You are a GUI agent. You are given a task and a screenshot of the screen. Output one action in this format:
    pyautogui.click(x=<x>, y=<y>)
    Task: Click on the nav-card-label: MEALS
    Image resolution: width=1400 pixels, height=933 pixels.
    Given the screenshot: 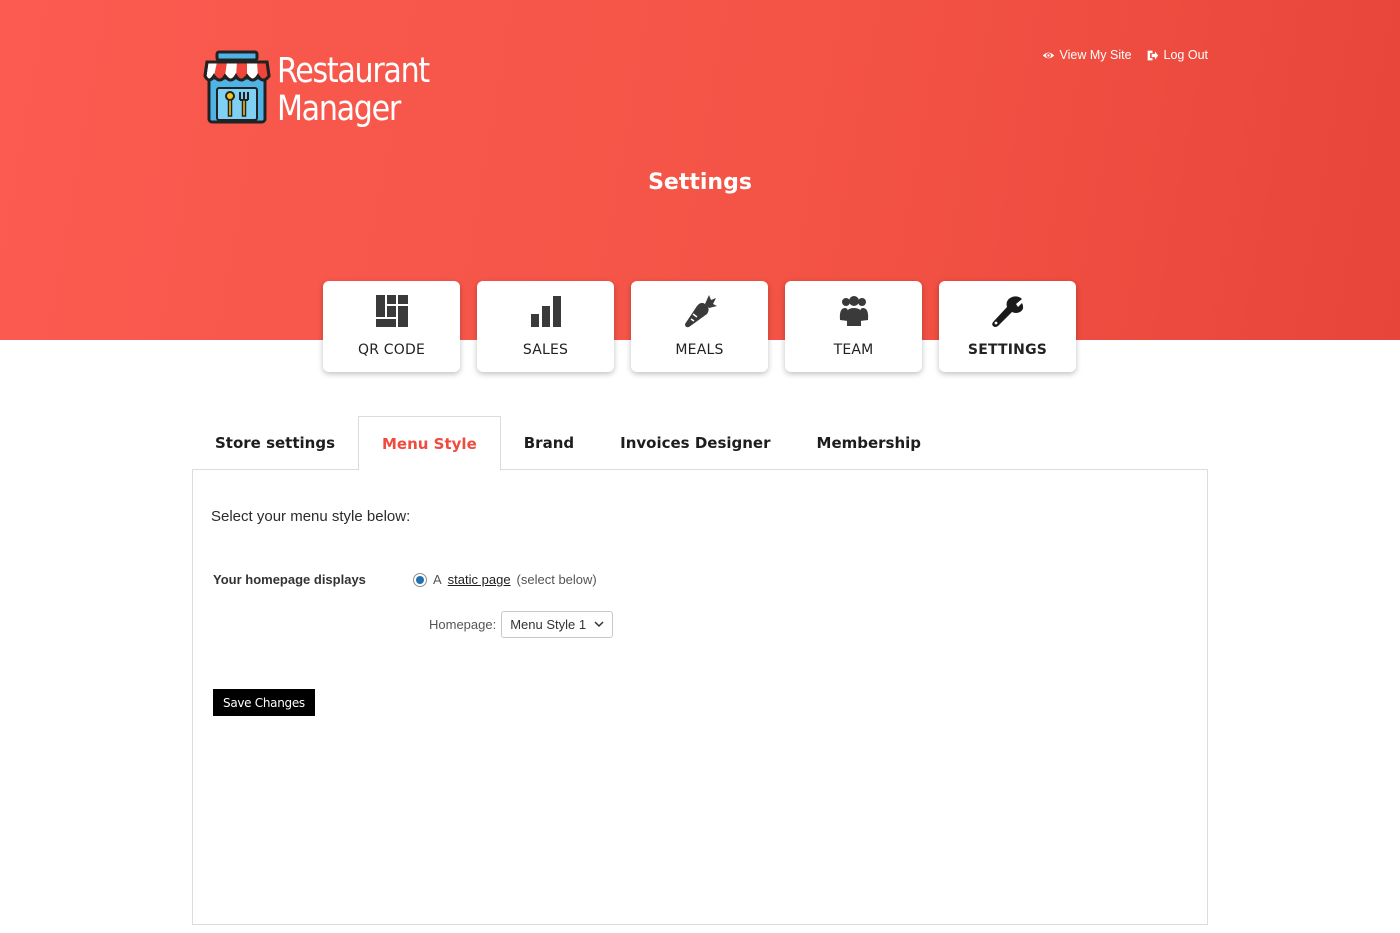 What is the action you would take?
    pyautogui.click(x=699, y=350)
    